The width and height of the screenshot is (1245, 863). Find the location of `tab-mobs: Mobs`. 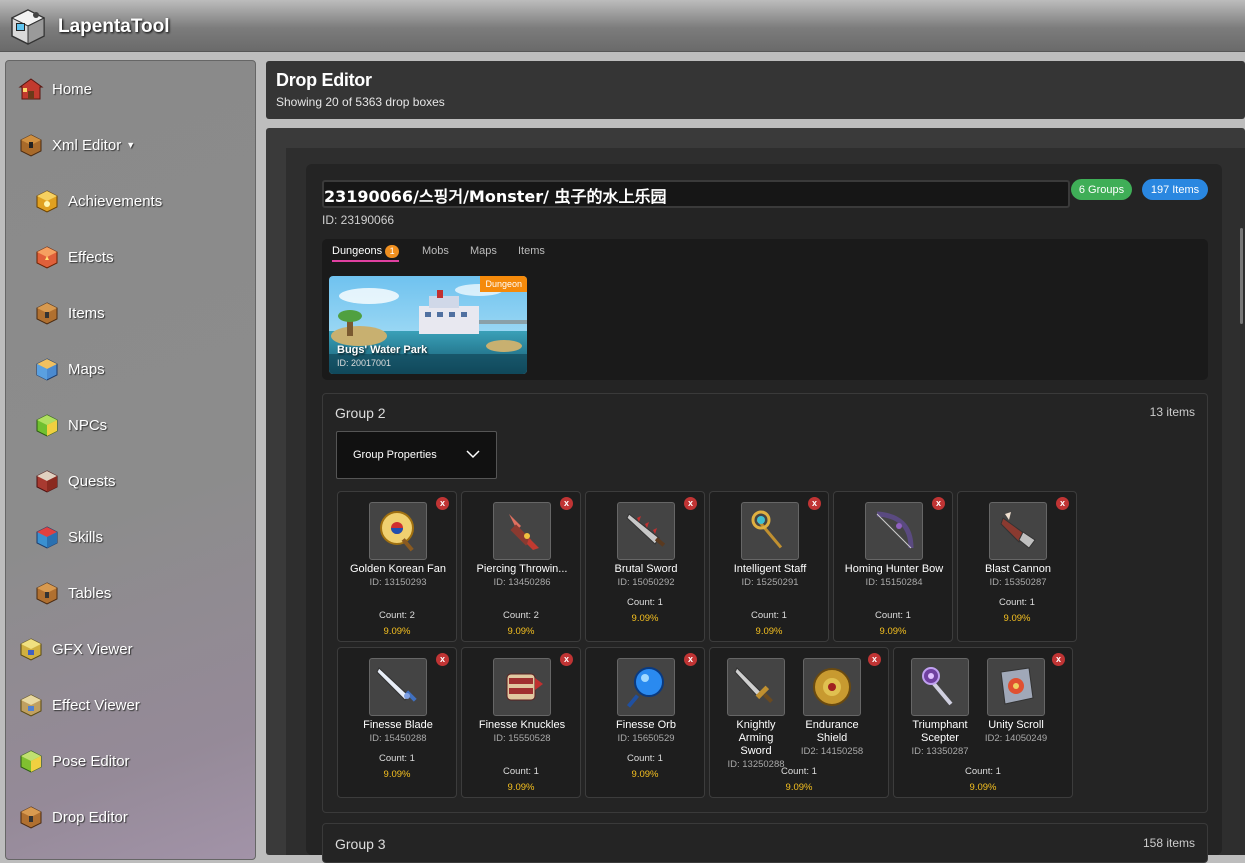

tab-mobs: Mobs is located at coordinates (435, 251).